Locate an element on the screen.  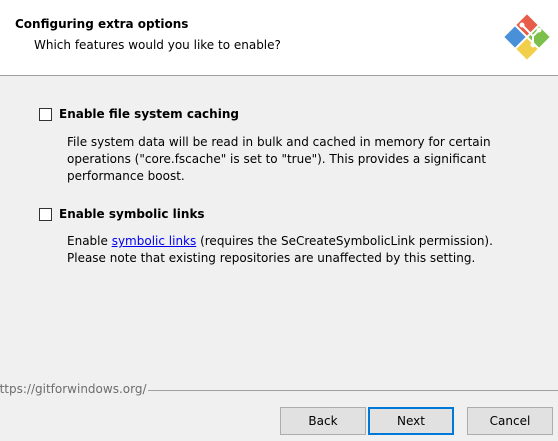
next-button: Next is located at coordinates (411, 421).